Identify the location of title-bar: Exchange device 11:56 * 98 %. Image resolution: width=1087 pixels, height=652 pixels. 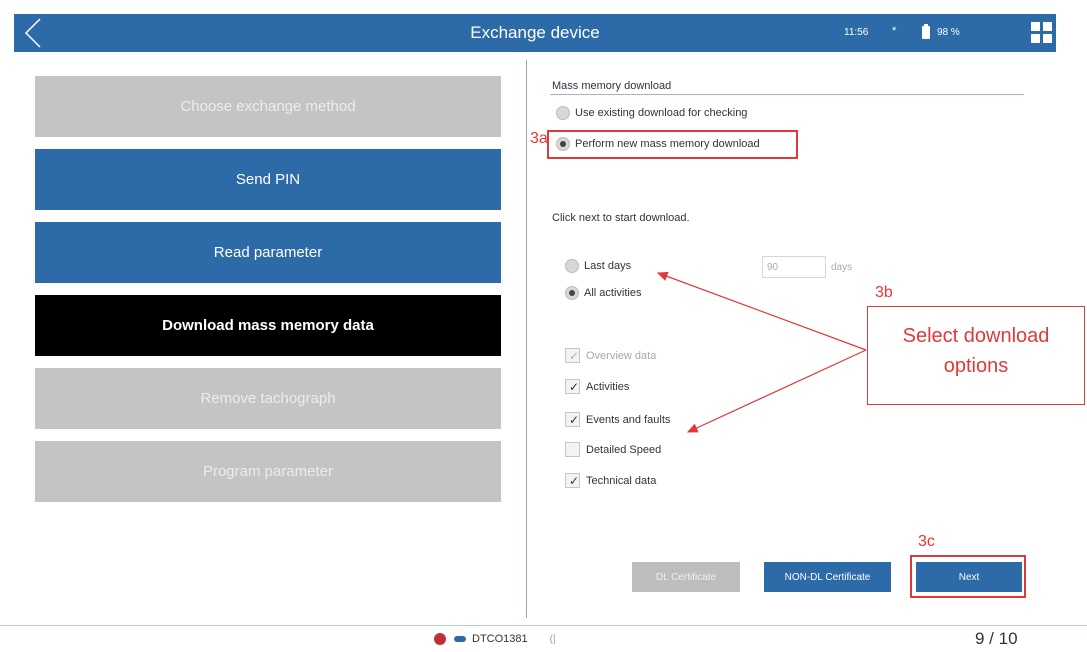
(535, 33).